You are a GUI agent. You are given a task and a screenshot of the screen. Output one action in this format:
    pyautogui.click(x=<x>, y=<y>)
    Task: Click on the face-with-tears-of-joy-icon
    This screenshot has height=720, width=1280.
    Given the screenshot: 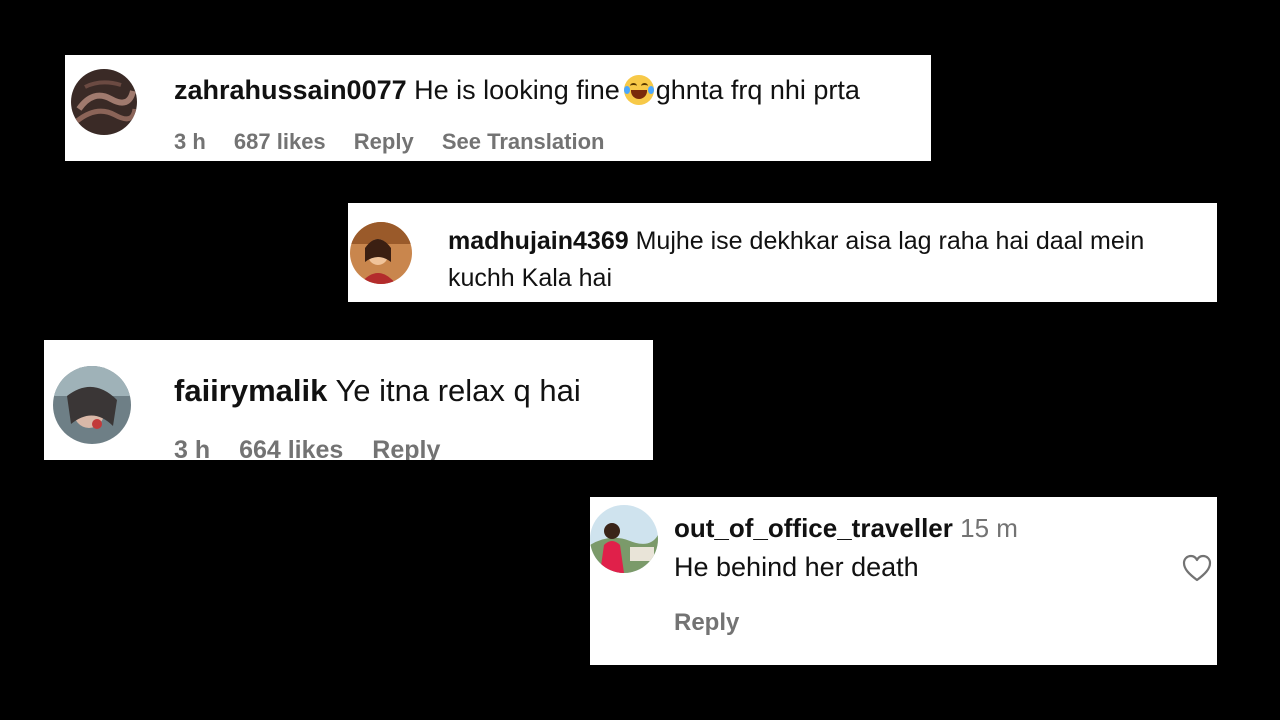 What is the action you would take?
    pyautogui.click(x=638, y=90)
    